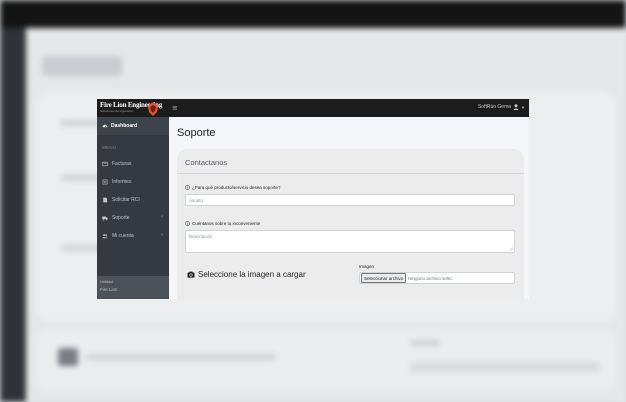 Image resolution: width=626 pixels, height=402 pixels. What do you see at coordinates (350, 241) in the screenshot?
I see `description-textarea: Descripción` at bounding box center [350, 241].